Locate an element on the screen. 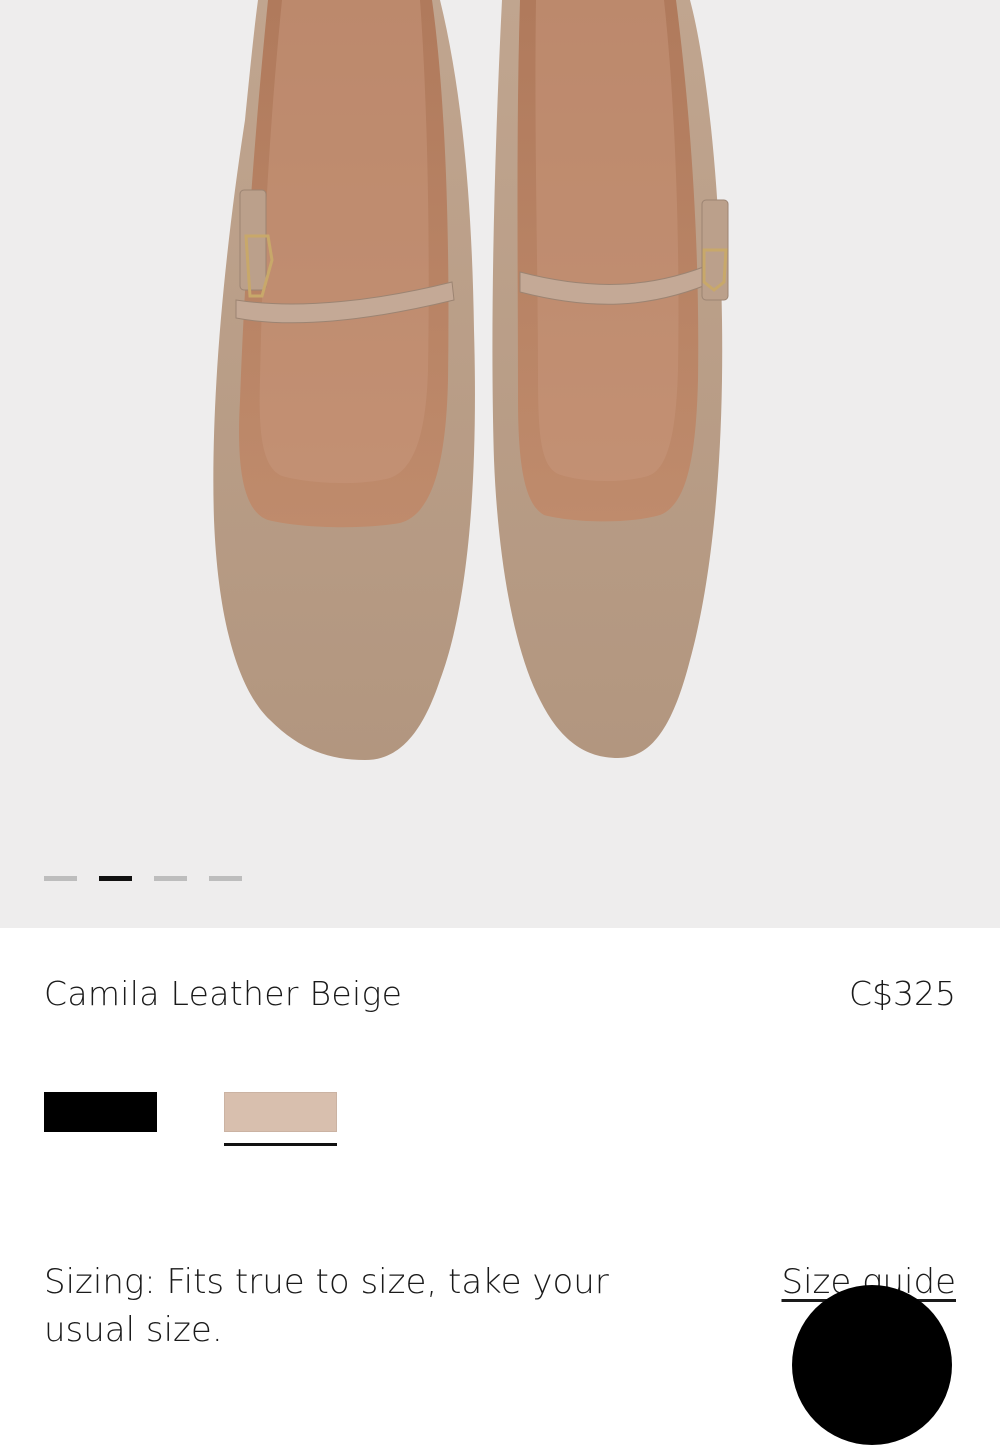 The image size is (1000, 1445). color-swatch-beige is located at coordinates (280, 1112).